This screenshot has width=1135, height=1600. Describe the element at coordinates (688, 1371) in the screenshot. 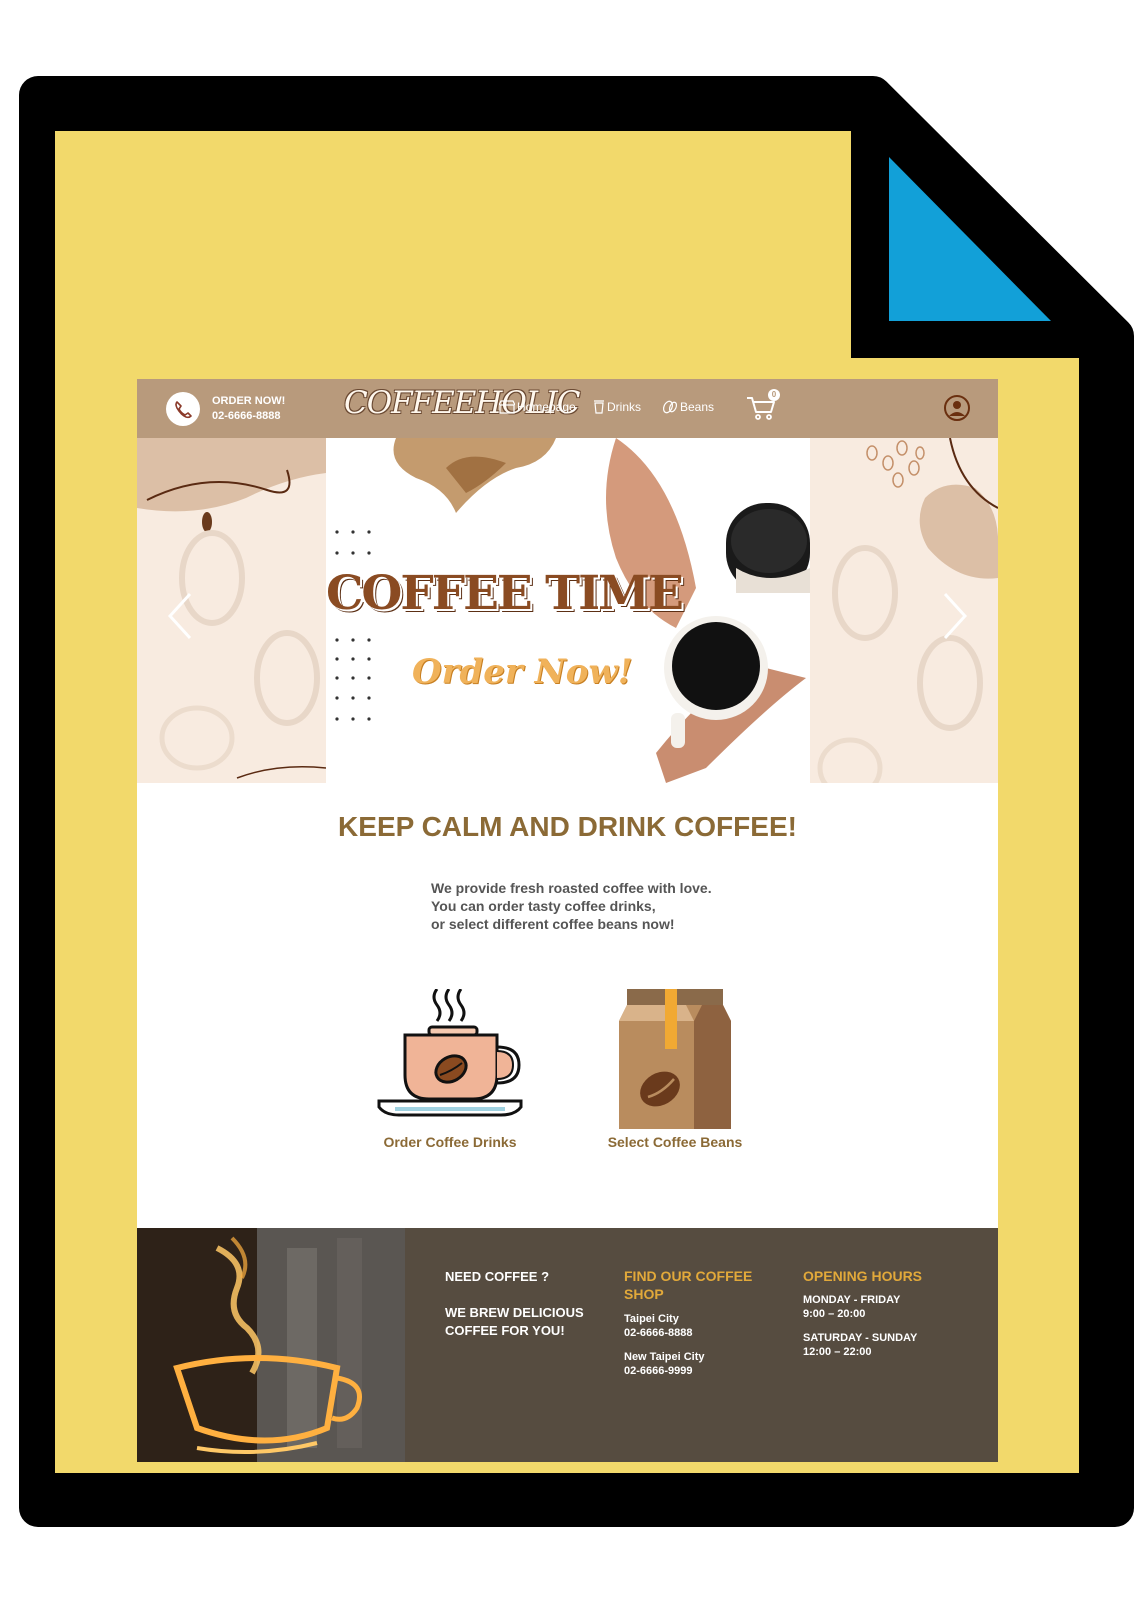

I see `shop-phone: 02-6666-9999` at that location.